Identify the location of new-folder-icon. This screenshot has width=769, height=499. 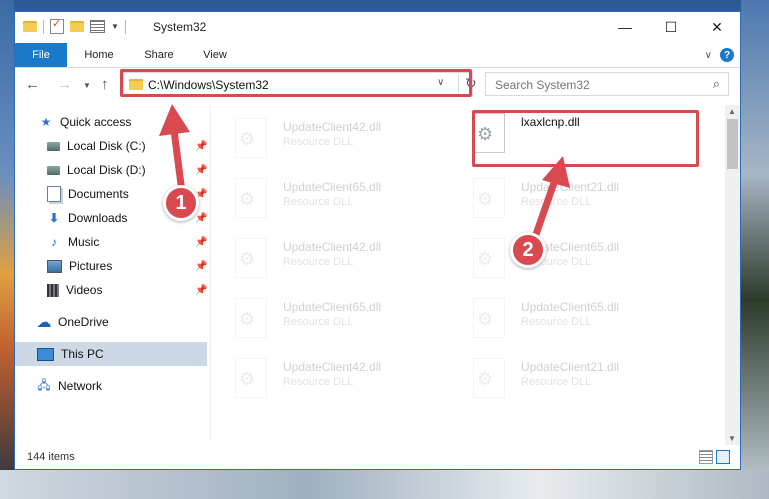
(77, 26).